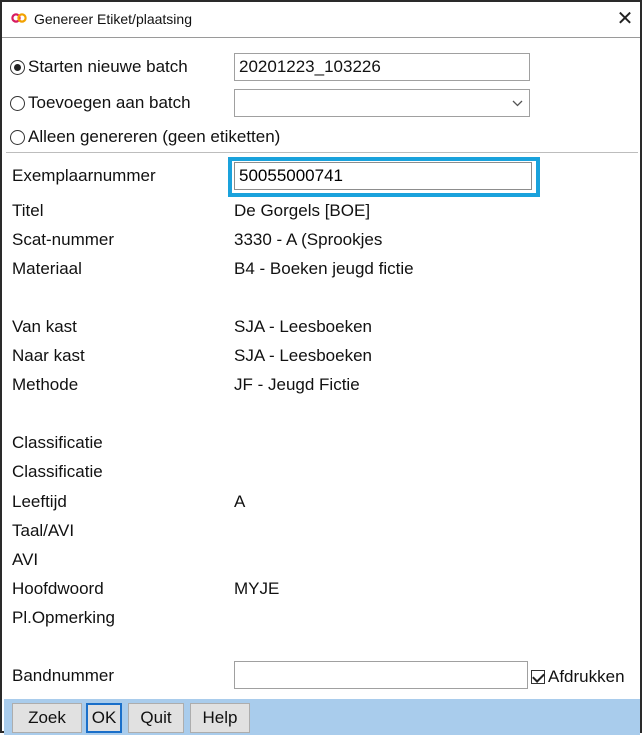 The height and width of the screenshot is (735, 642). I want to click on batch-select, so click(382, 103).